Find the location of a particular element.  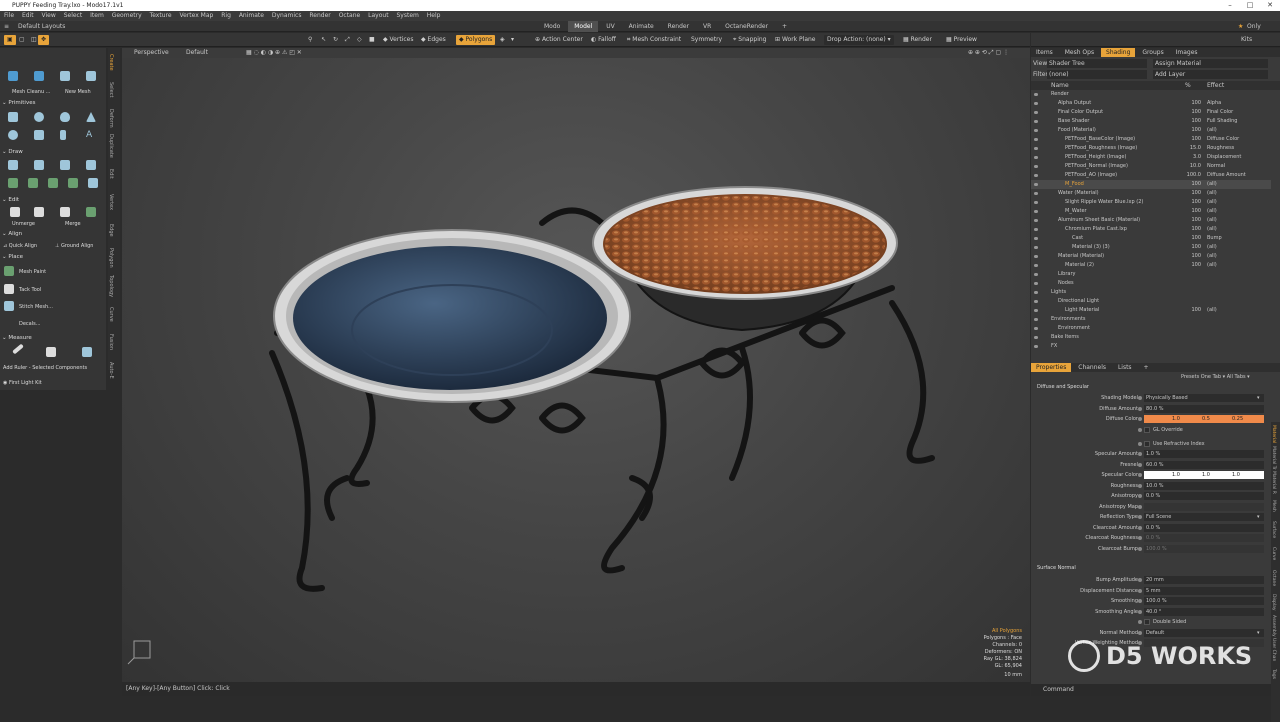

work-plane-button: ⊞ Work Plane is located at coordinates (795, 40).